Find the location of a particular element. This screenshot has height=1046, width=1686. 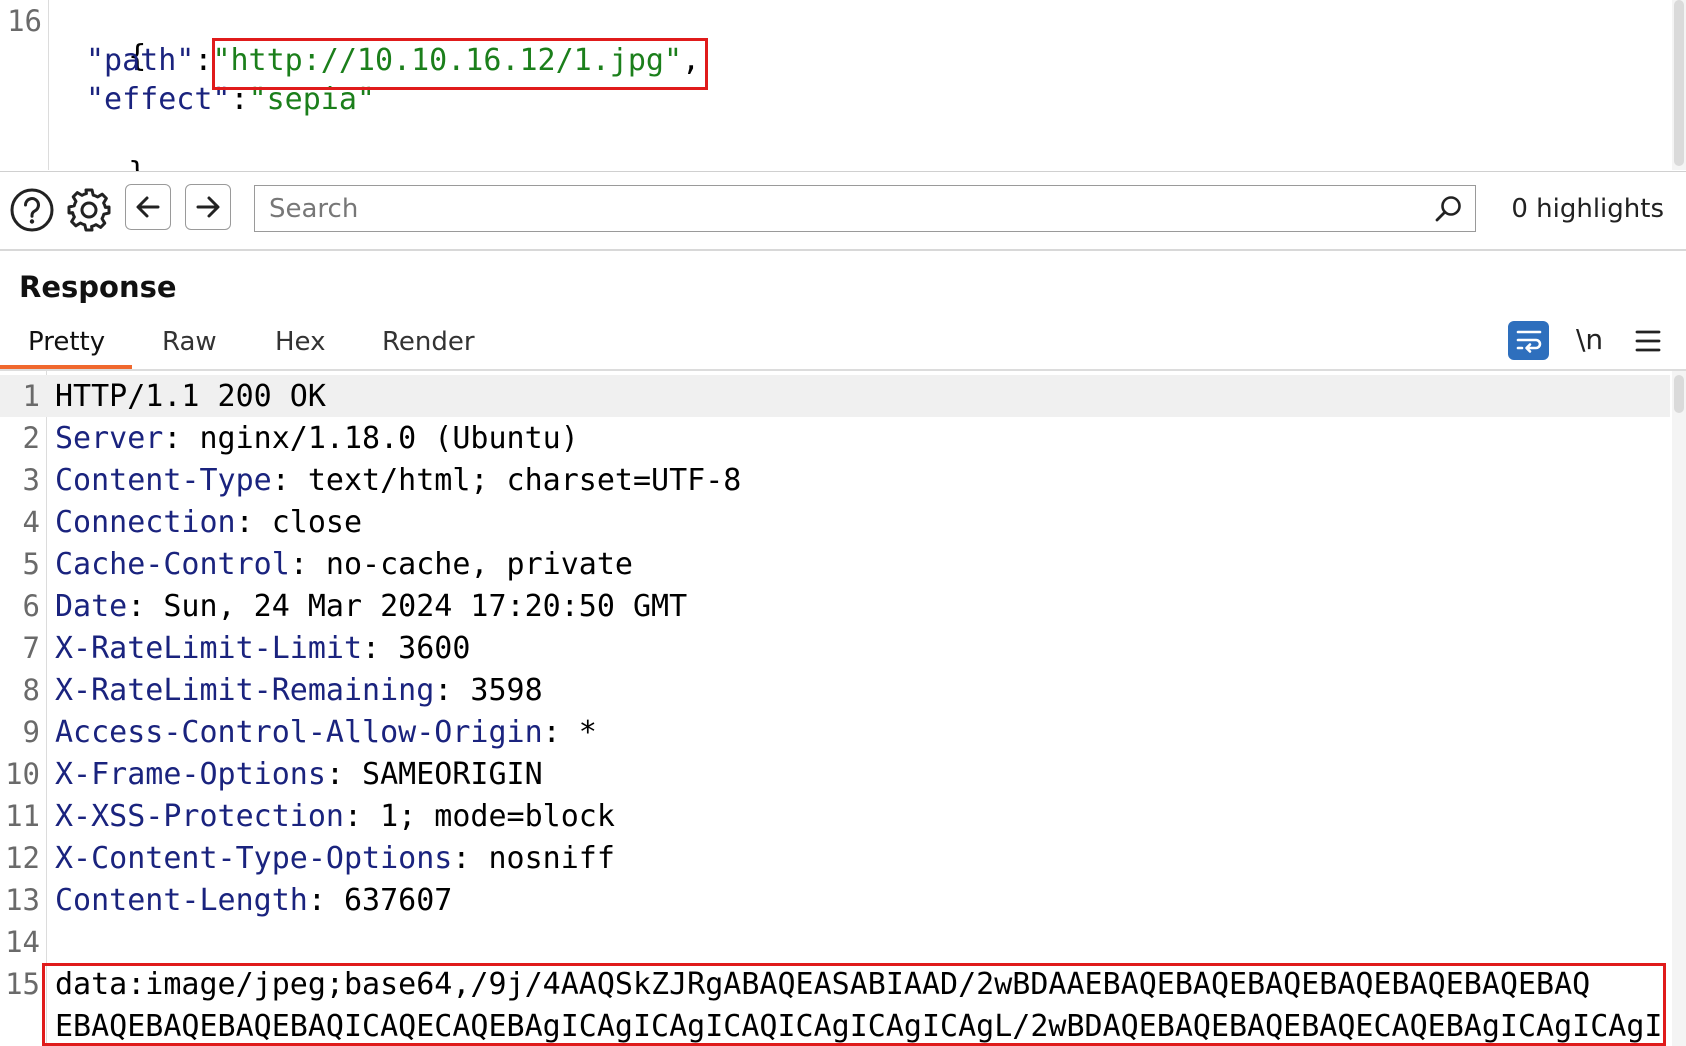

header-name: Server is located at coordinates (109, 438).